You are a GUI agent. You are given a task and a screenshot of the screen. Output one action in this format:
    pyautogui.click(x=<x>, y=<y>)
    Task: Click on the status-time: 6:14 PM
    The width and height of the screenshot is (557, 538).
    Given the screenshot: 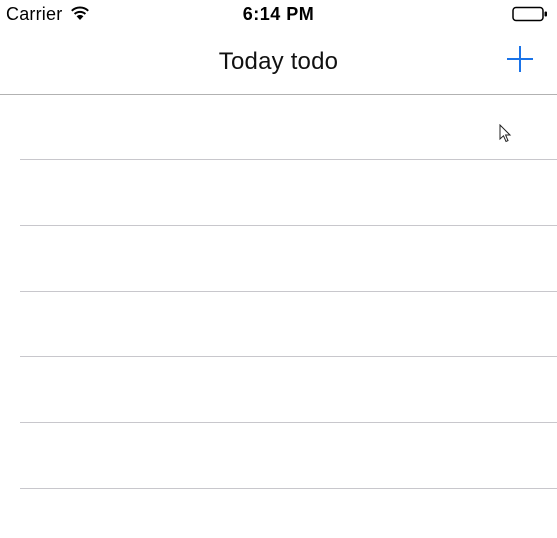 What is the action you would take?
    pyautogui.click(x=278, y=14)
    